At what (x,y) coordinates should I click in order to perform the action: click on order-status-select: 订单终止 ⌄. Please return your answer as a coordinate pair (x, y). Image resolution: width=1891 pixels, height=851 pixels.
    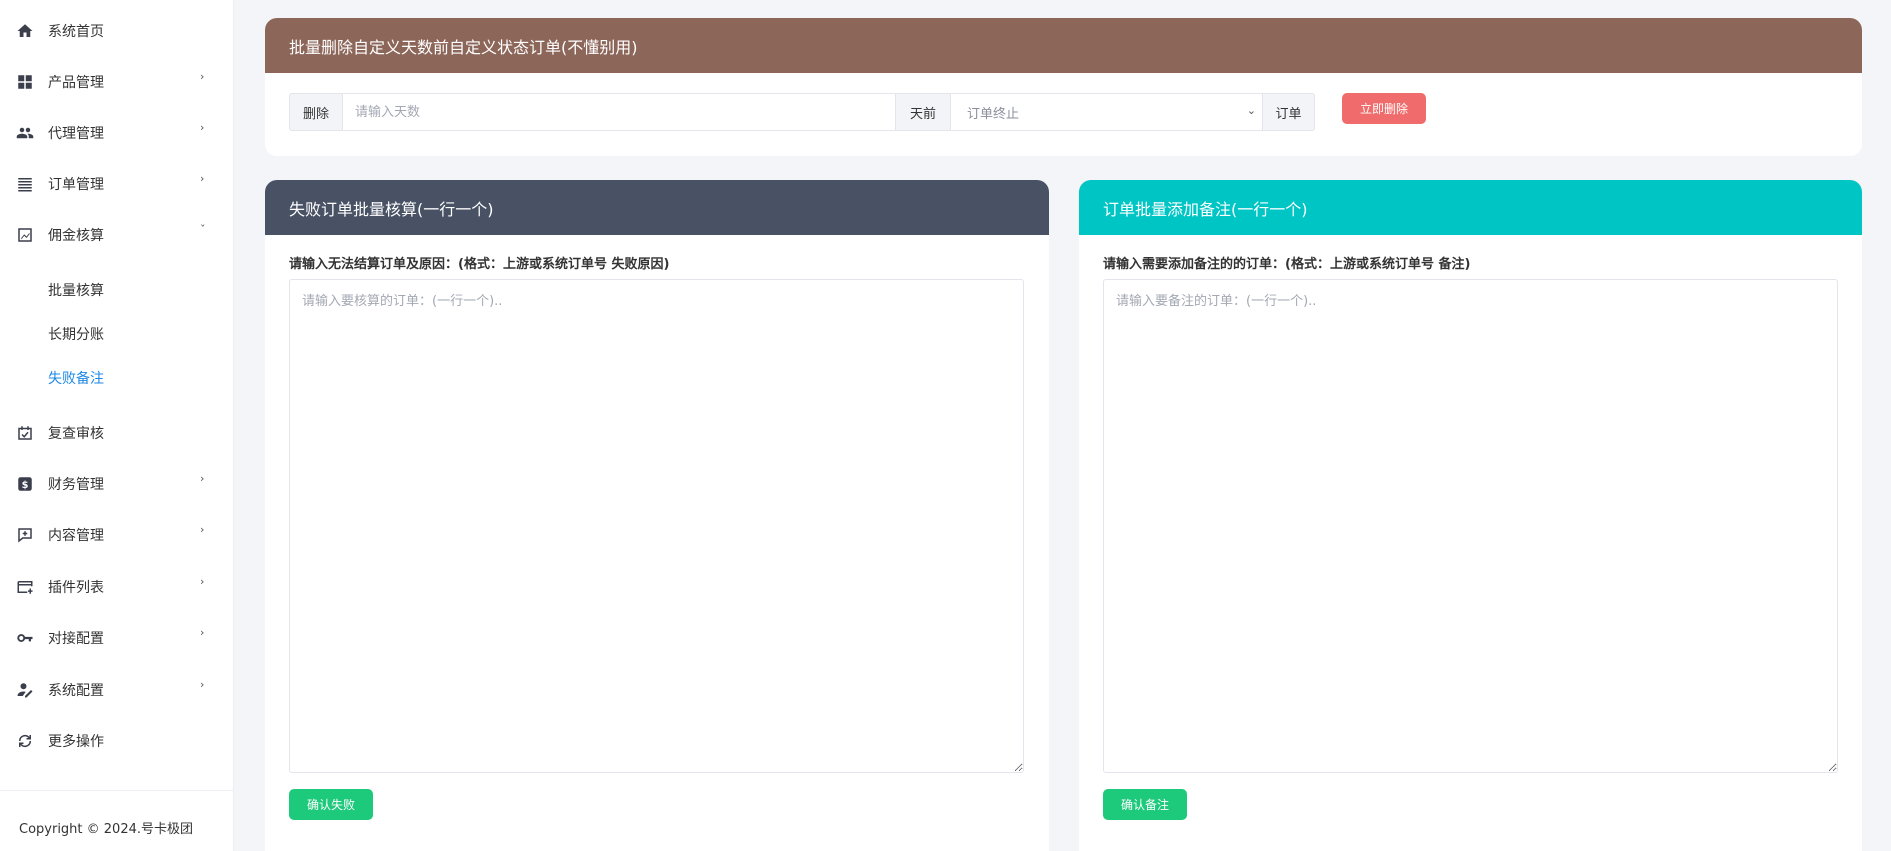
    Looking at the image, I should click on (1106, 112).